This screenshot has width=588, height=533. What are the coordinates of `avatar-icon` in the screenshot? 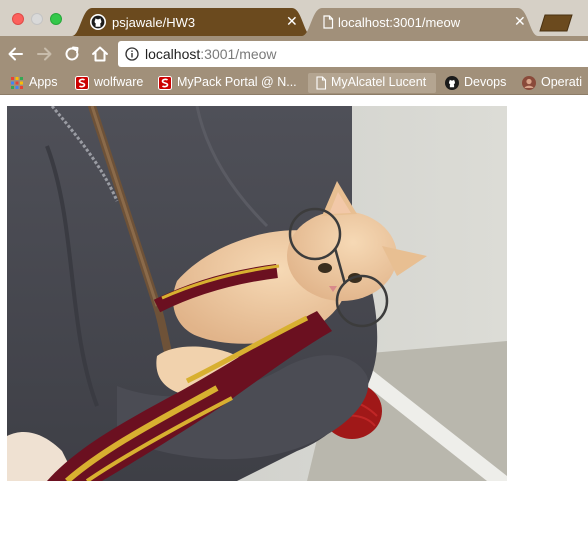 It's located at (529, 83).